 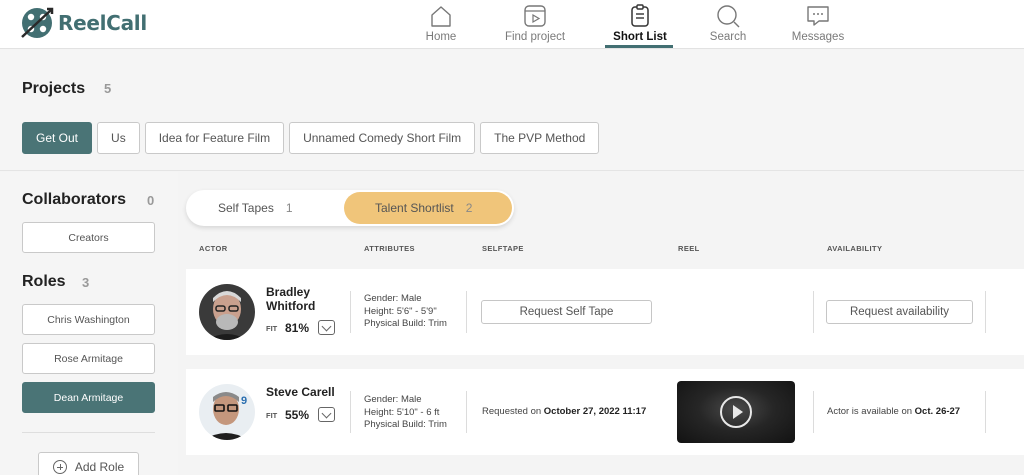 I want to click on request-self-tape-button: Request Self Tape, so click(x=566, y=312).